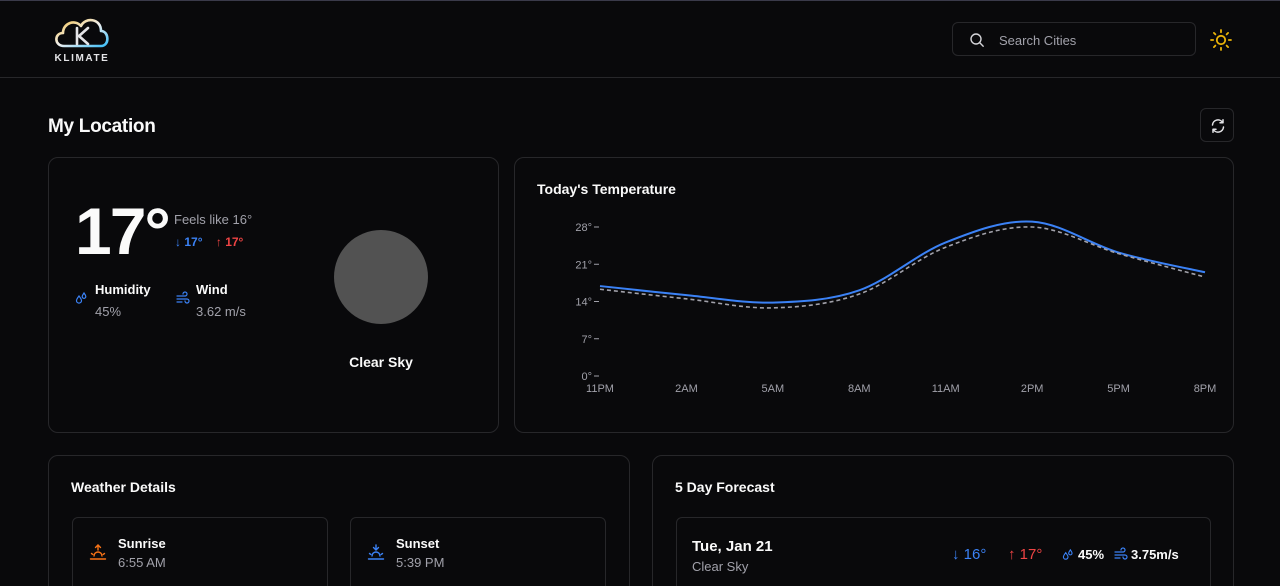 The width and height of the screenshot is (1280, 586). I want to click on min-max-temps: ↓ 17° ↑ 17°, so click(209, 242).